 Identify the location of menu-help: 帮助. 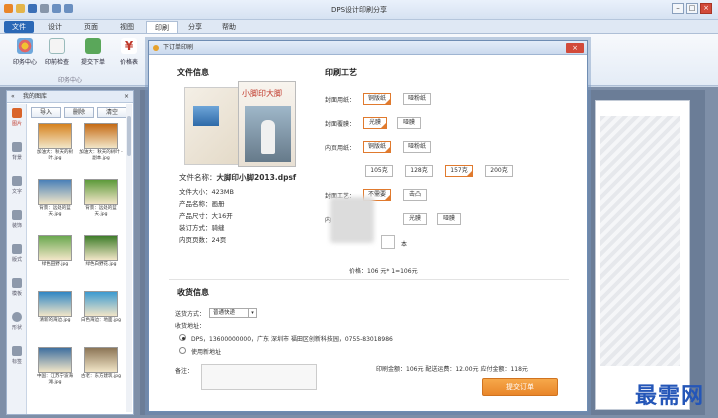
(229, 27).